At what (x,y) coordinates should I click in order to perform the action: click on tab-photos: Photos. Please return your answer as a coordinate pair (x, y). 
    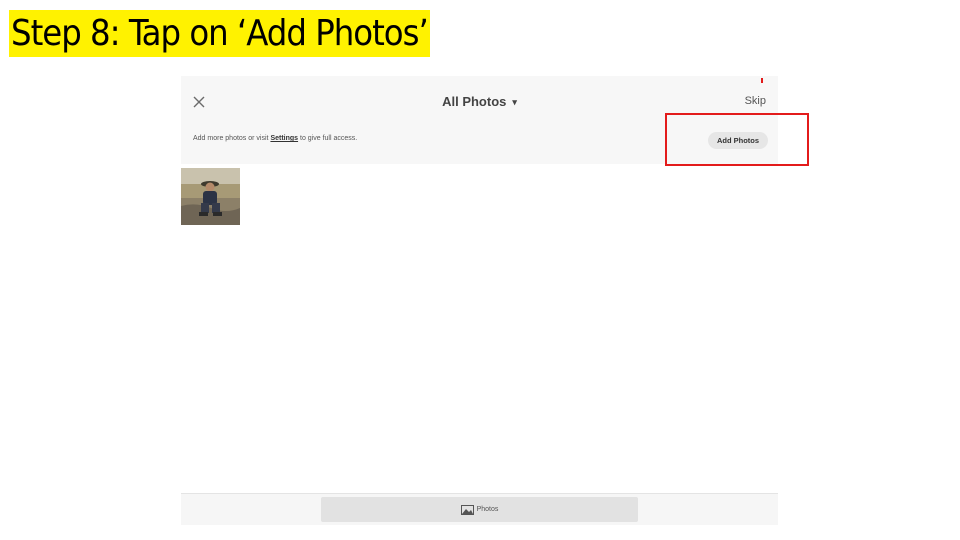
    Looking at the image, I should click on (479, 509).